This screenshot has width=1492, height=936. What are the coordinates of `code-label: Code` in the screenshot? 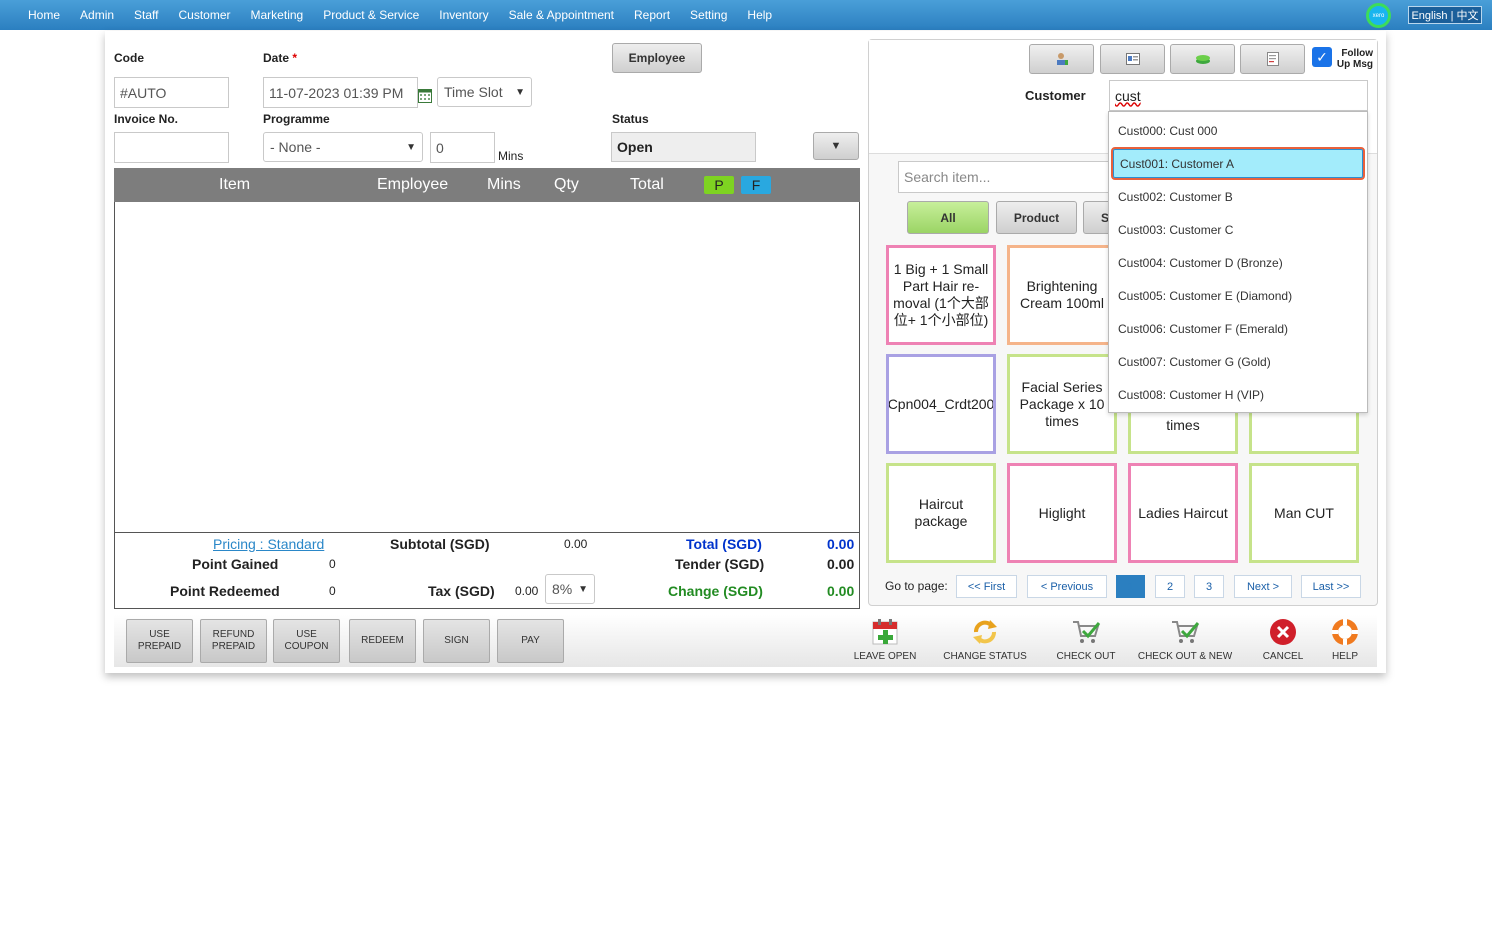 It's located at (129, 58).